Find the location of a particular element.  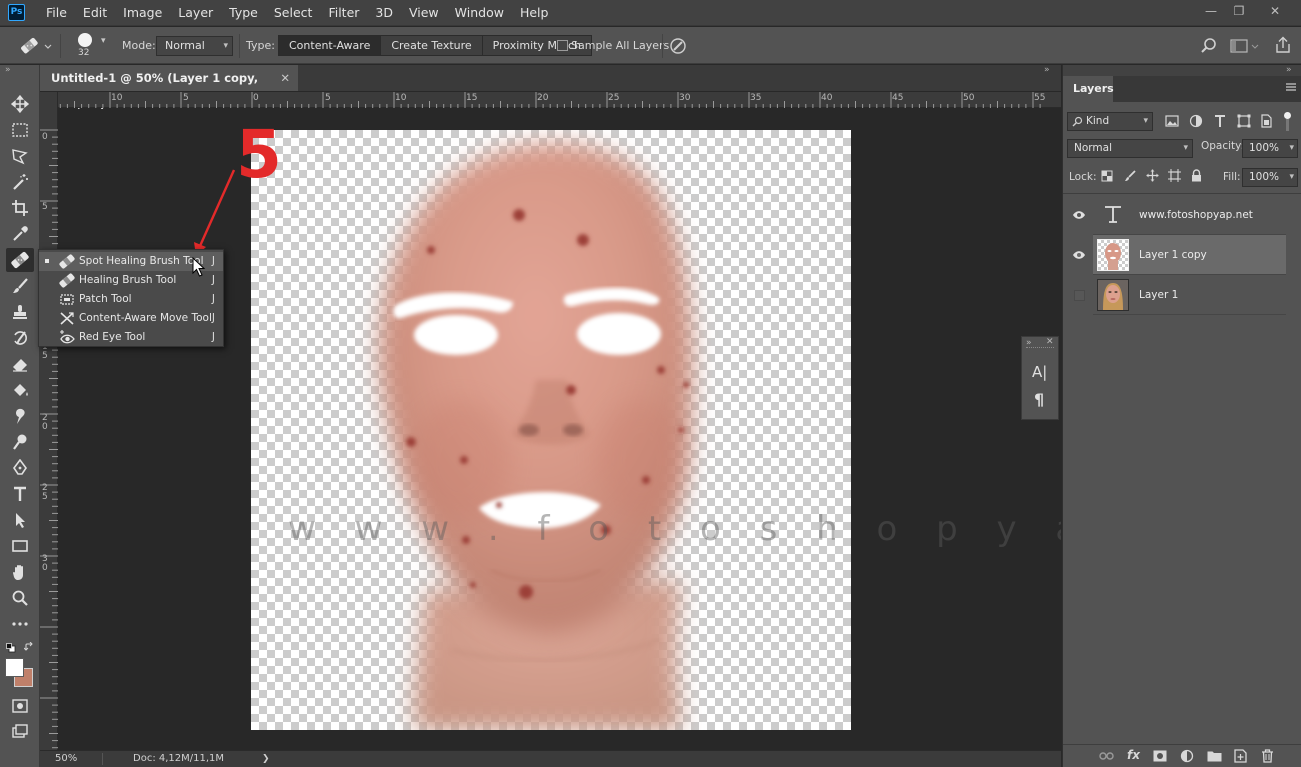

eyedropper-tool is located at coordinates (20, 234).